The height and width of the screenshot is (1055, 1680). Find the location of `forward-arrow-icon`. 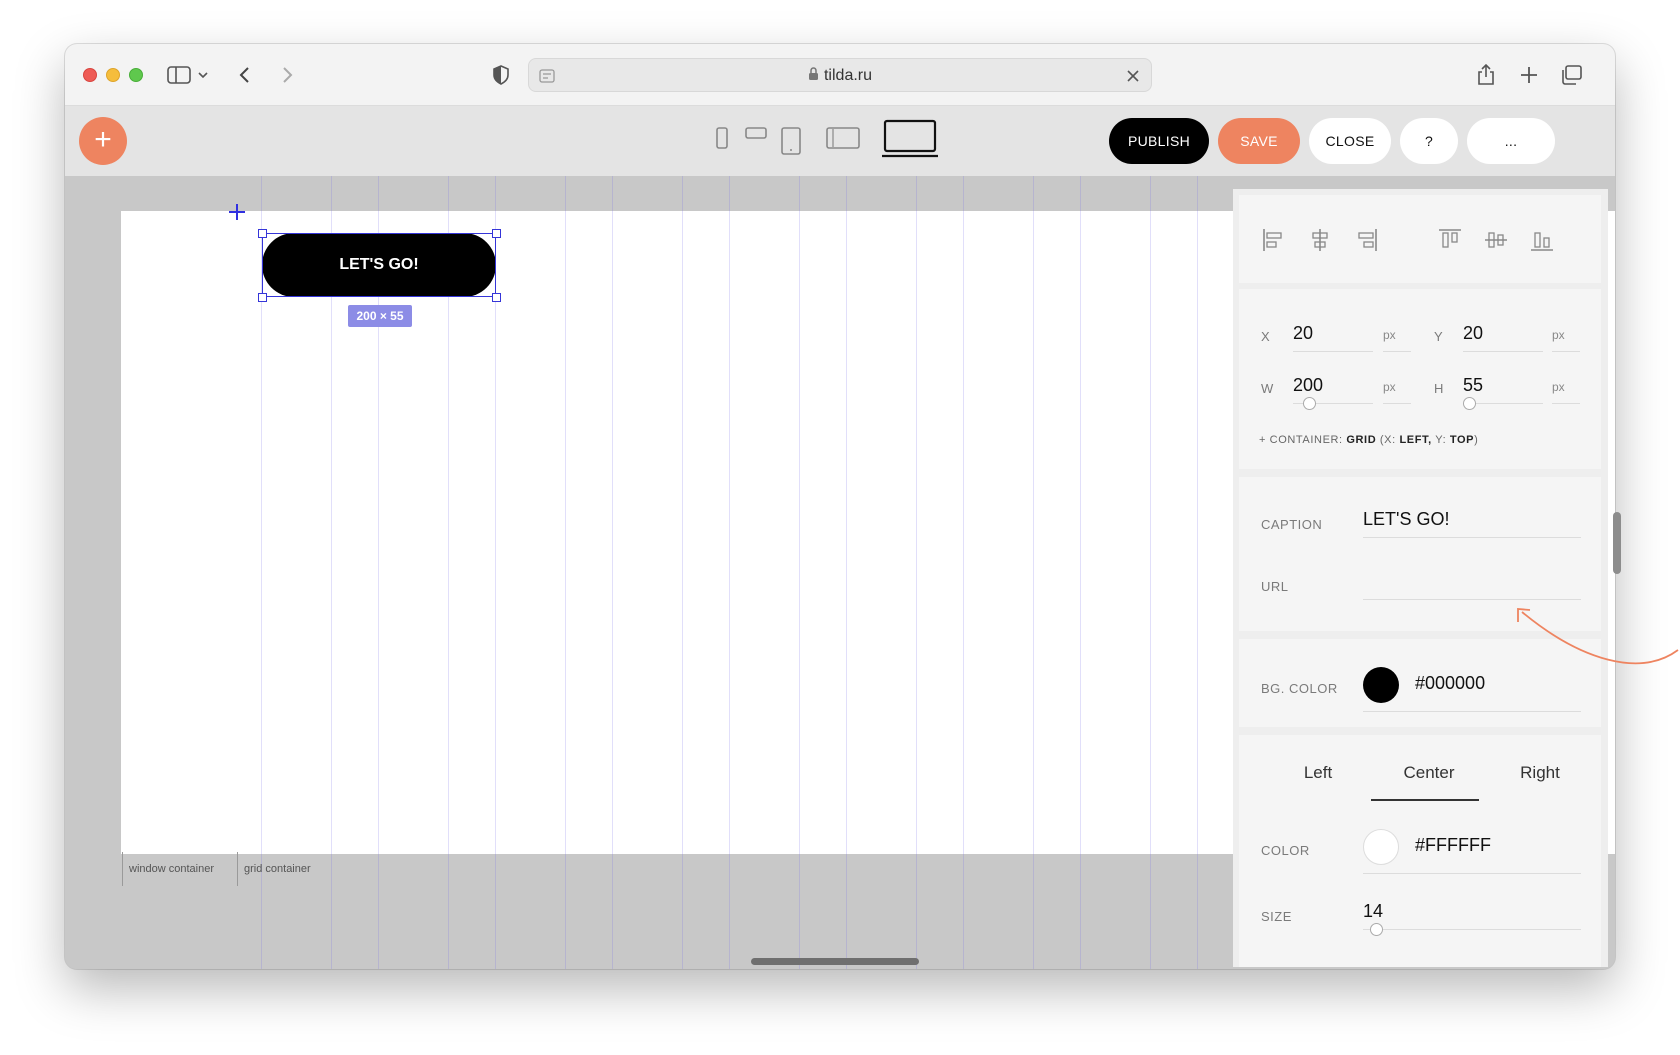

forward-arrow-icon is located at coordinates (287, 75).